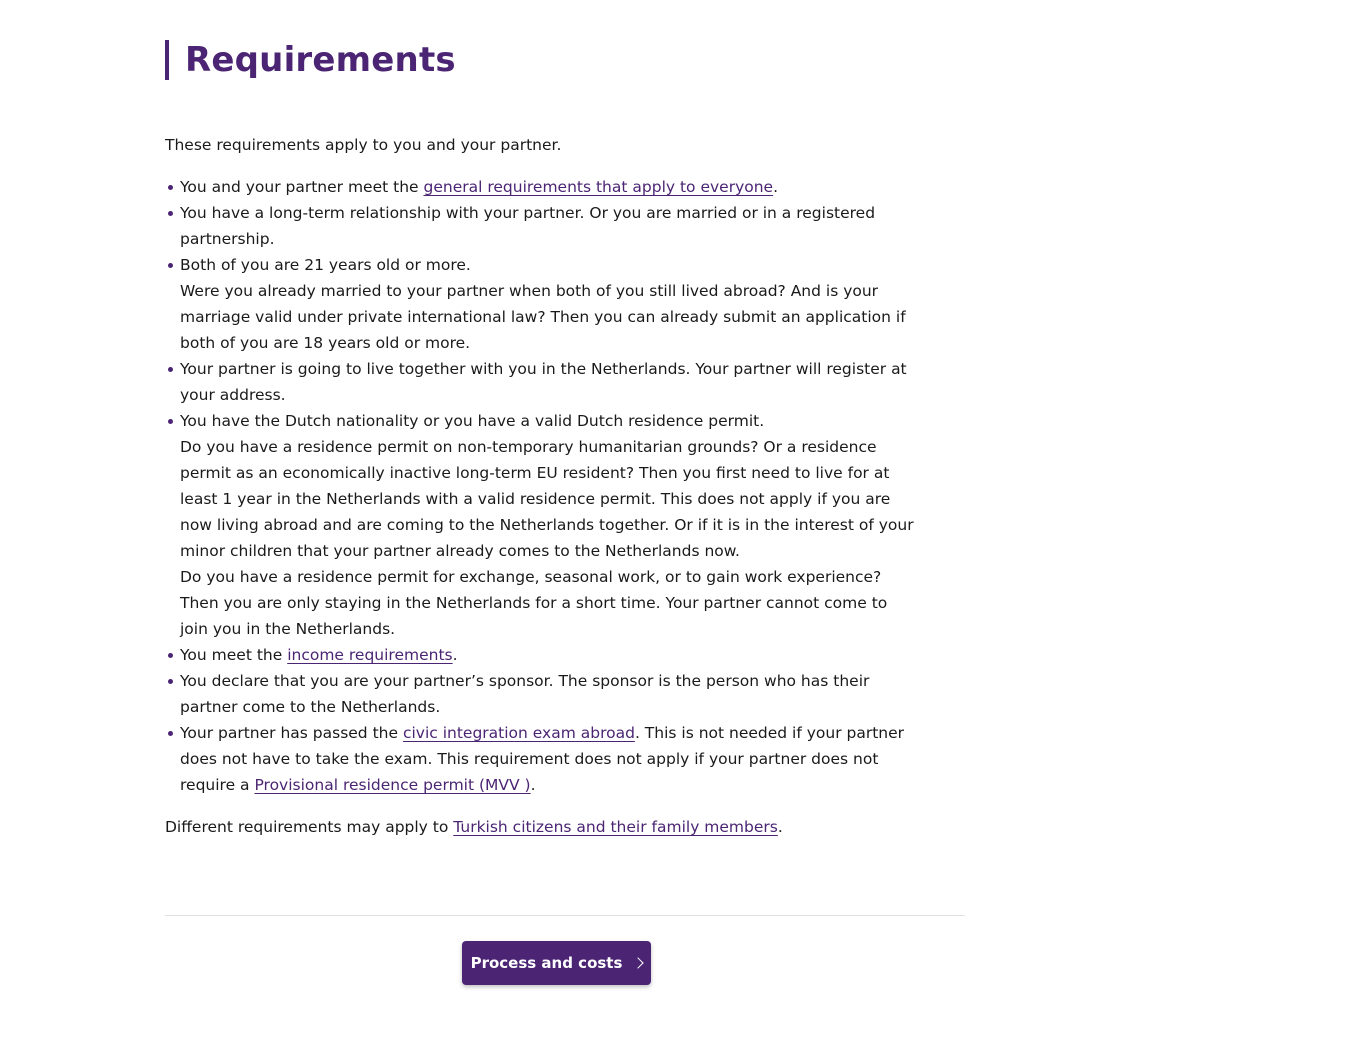 Image resolution: width=1356 pixels, height=1040 pixels. What do you see at coordinates (565, 915) in the screenshot?
I see `divider` at bounding box center [565, 915].